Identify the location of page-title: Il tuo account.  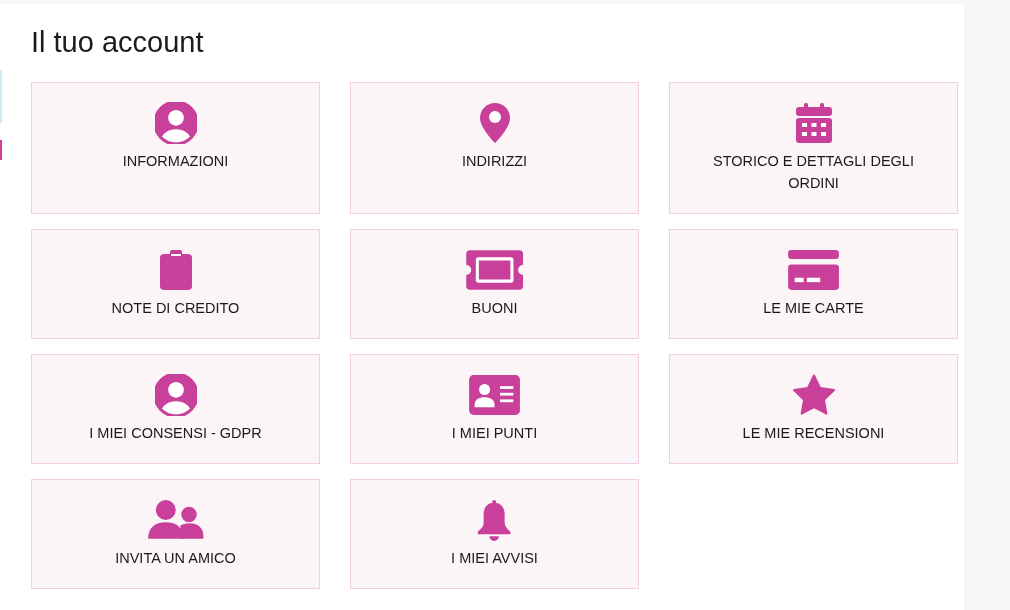
(118, 42).